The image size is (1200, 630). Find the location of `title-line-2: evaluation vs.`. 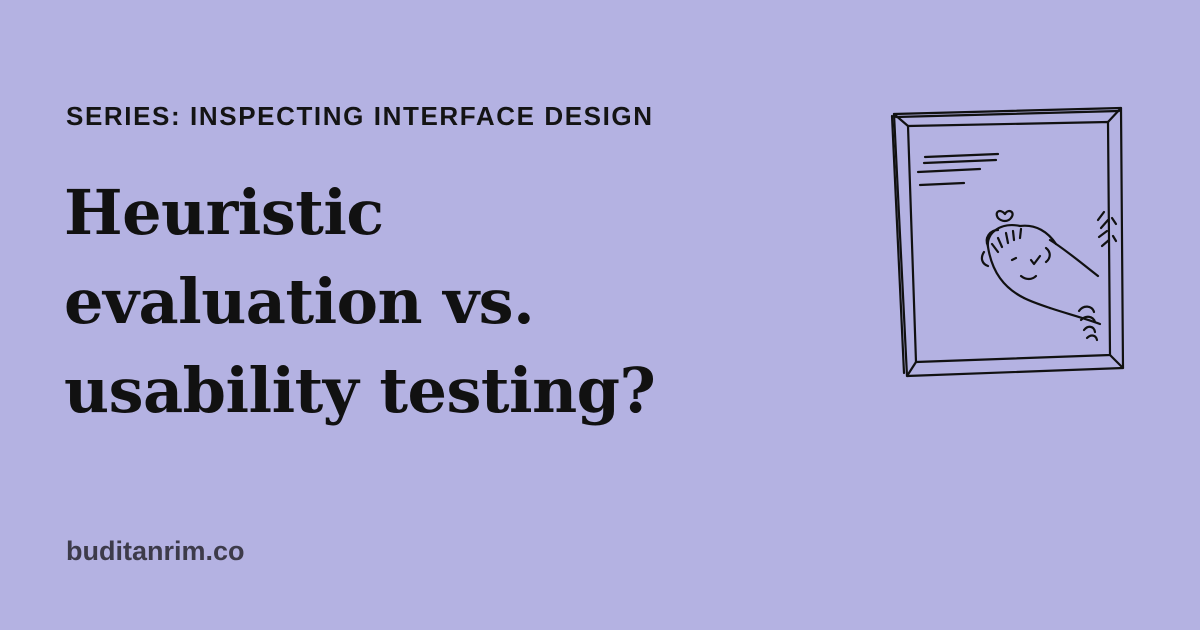

title-line-2: evaluation vs. is located at coordinates (299, 301).